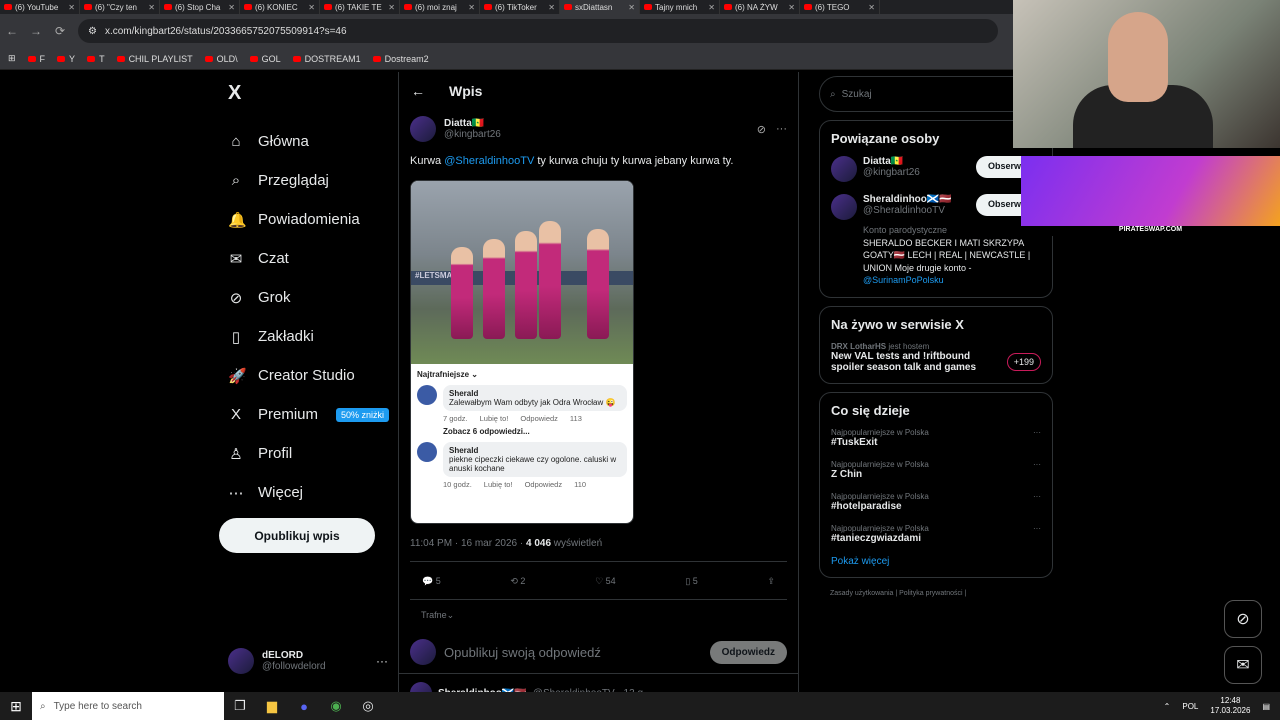 This screenshot has width=1280, height=720. I want to click on back-icon: ←, so click(12, 31).